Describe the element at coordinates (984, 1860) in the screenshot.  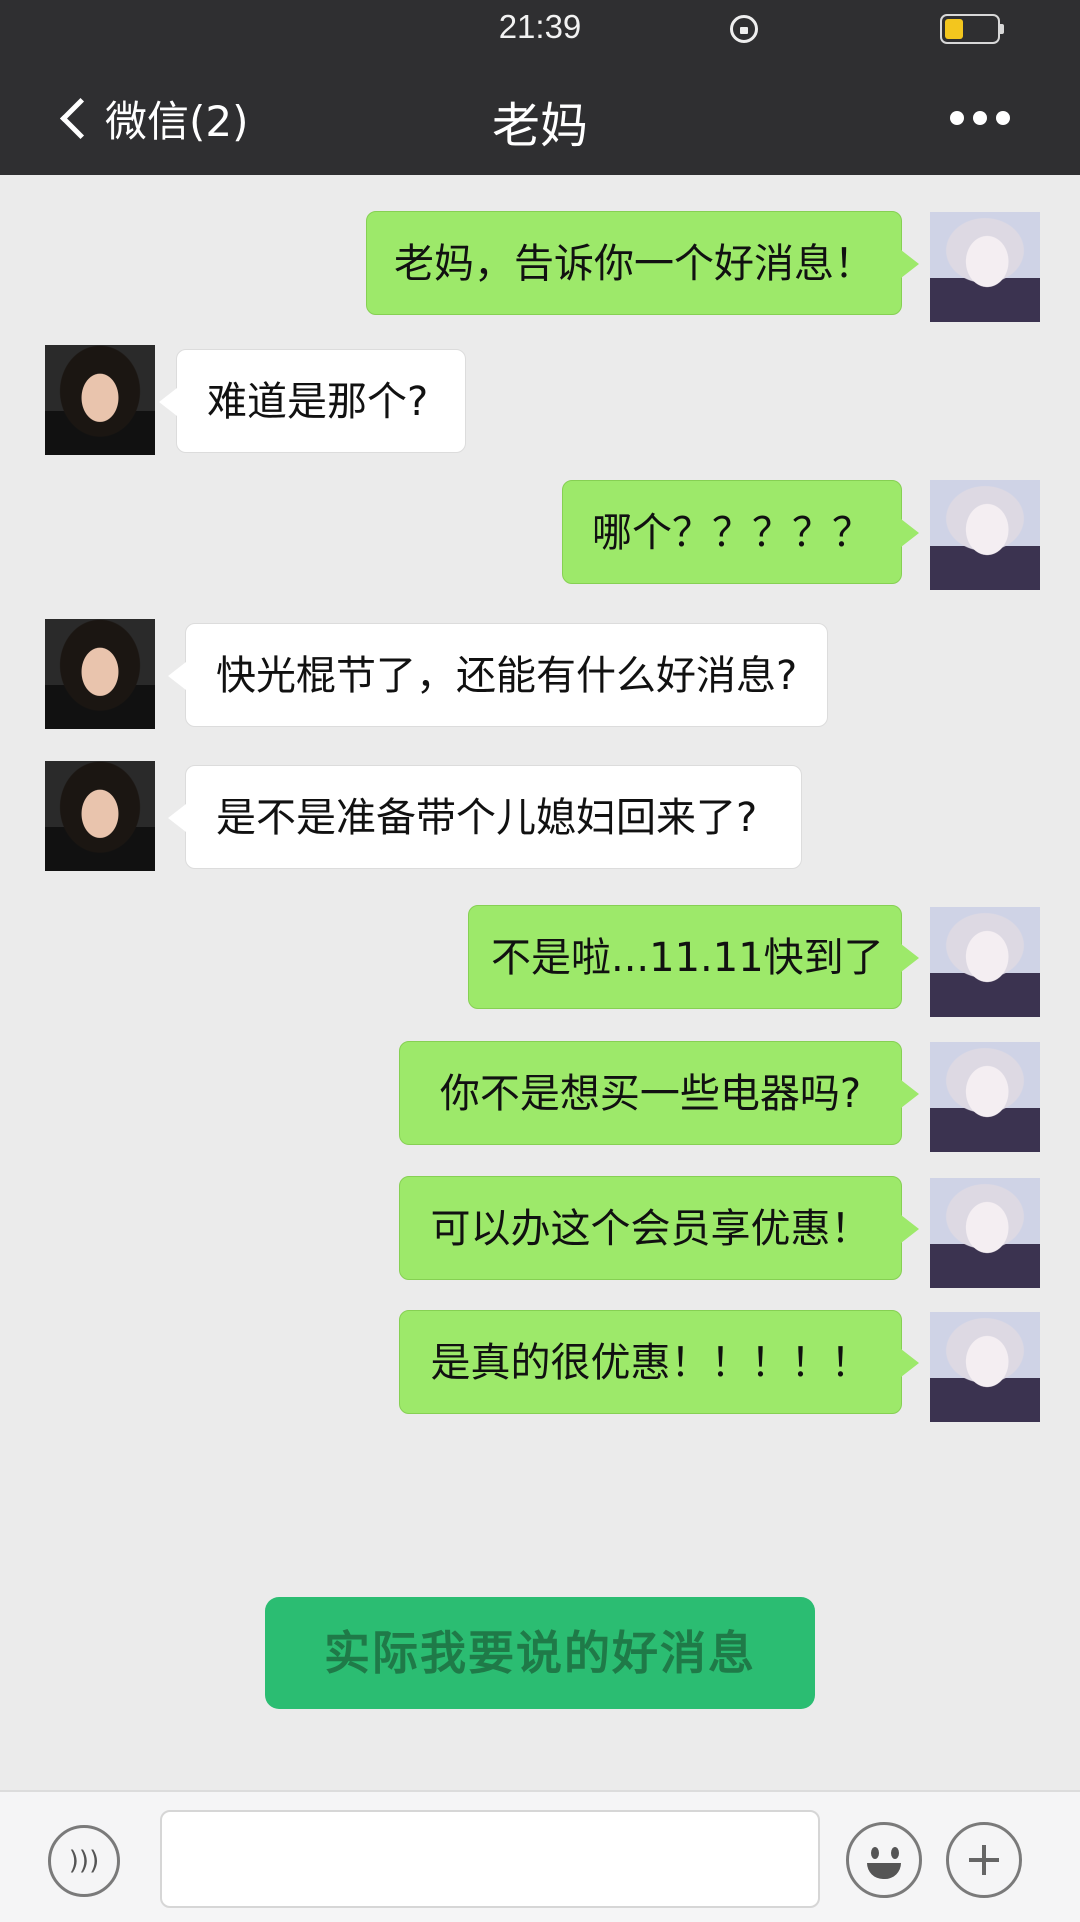
I see `plus-icon` at that location.